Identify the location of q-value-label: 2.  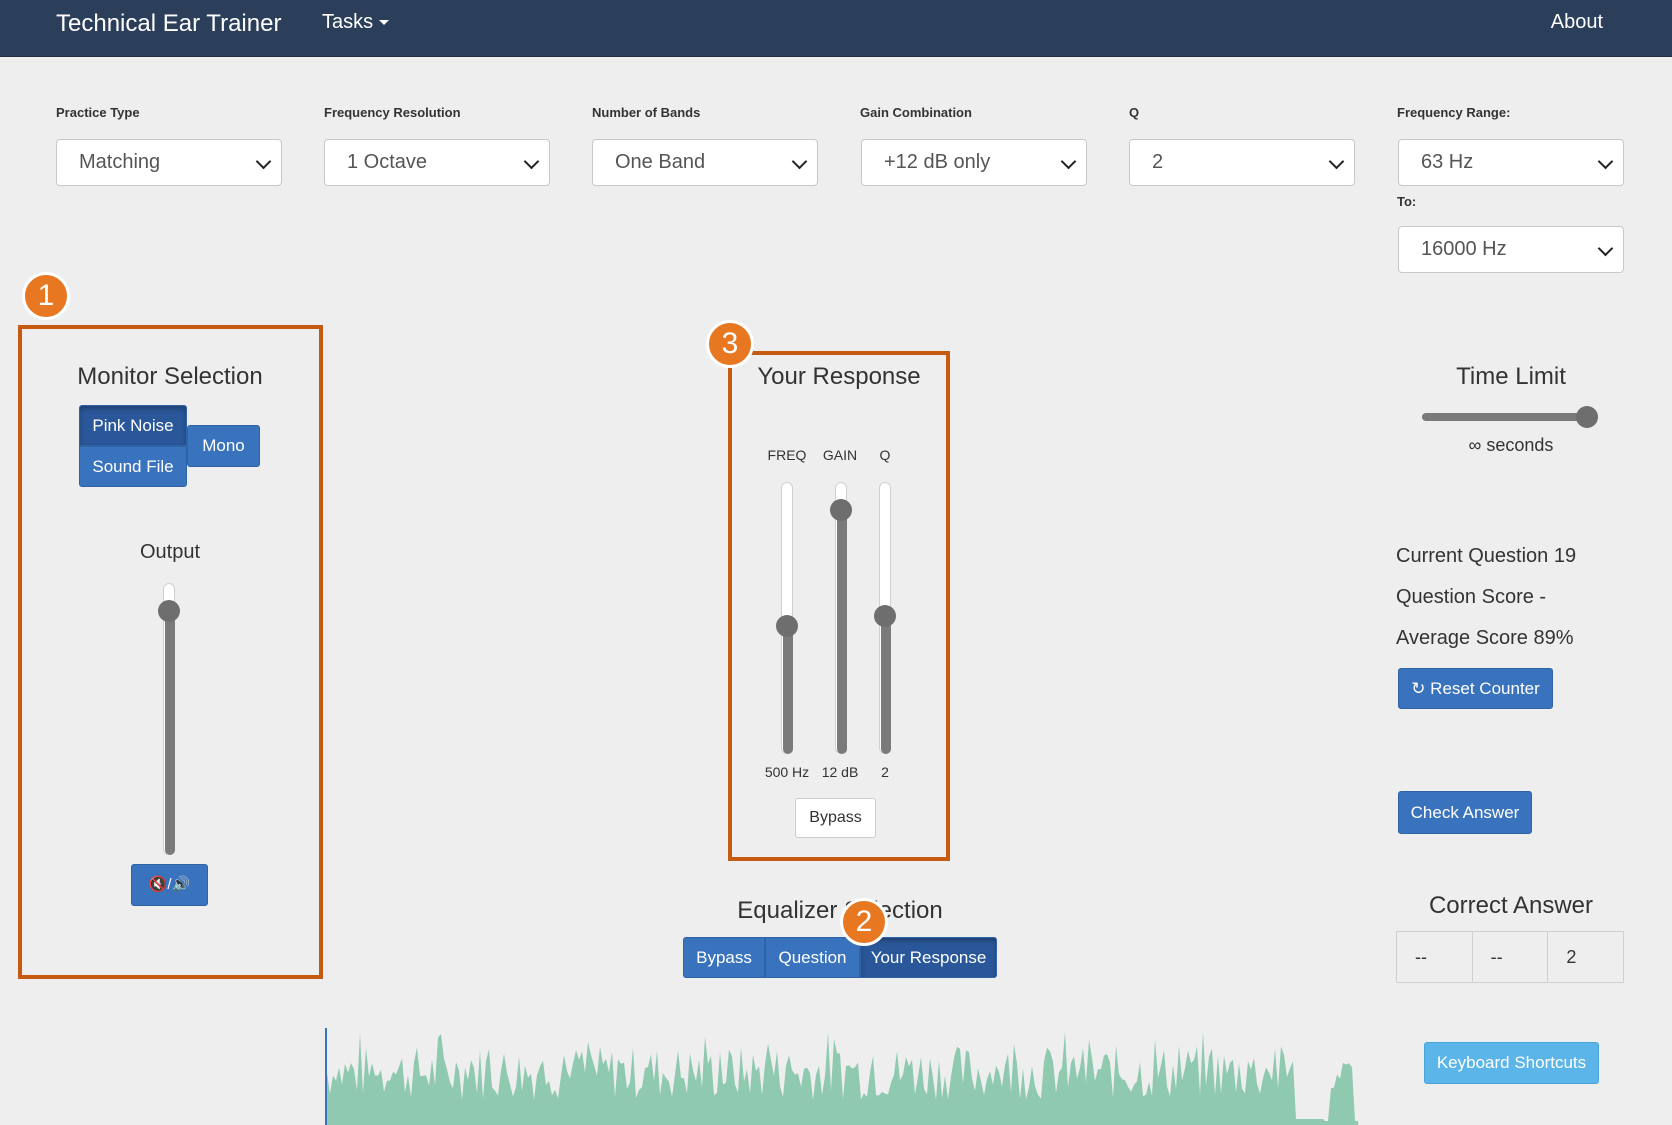
(885, 772).